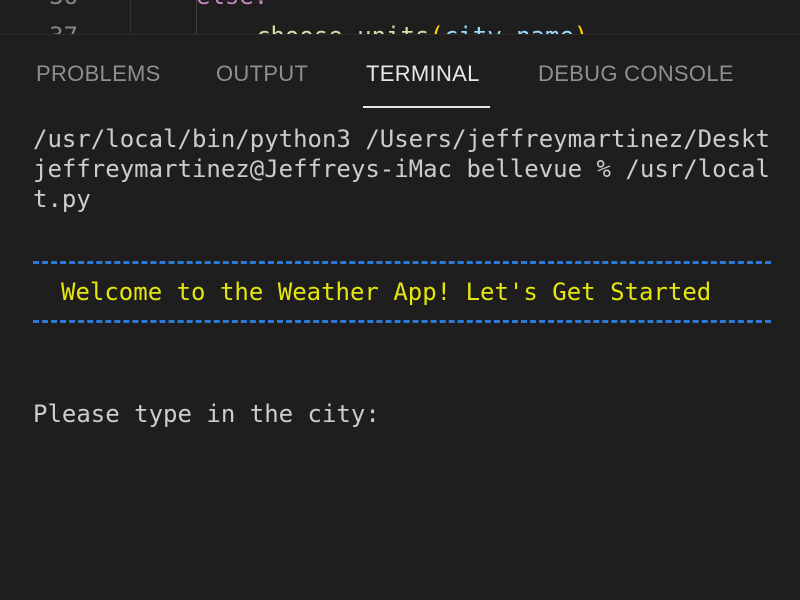 The height and width of the screenshot is (600, 800). Describe the element at coordinates (636, 72) in the screenshot. I see `tab-debug-console: DEBUG CONSOLE` at that location.